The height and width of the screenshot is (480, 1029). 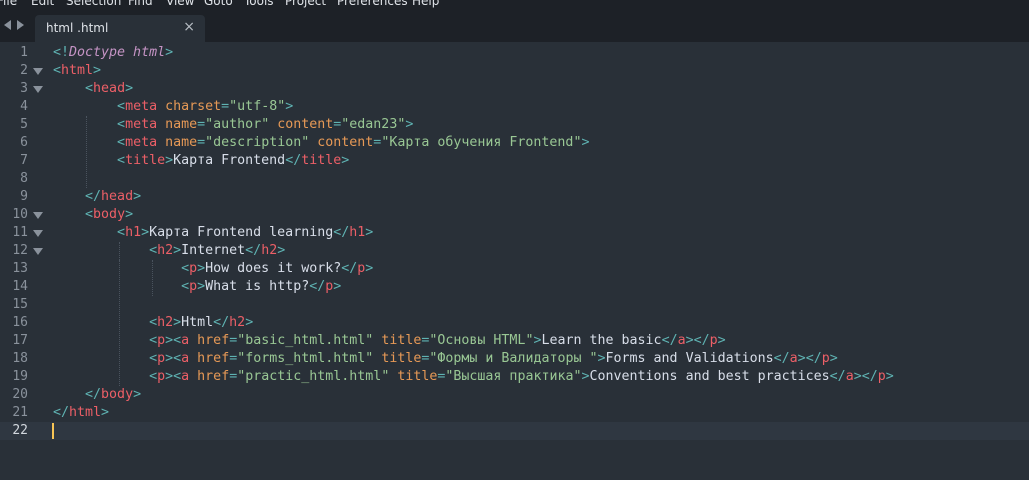 What do you see at coordinates (93, 89) in the screenshot?
I see `code-text: <head>` at bounding box center [93, 89].